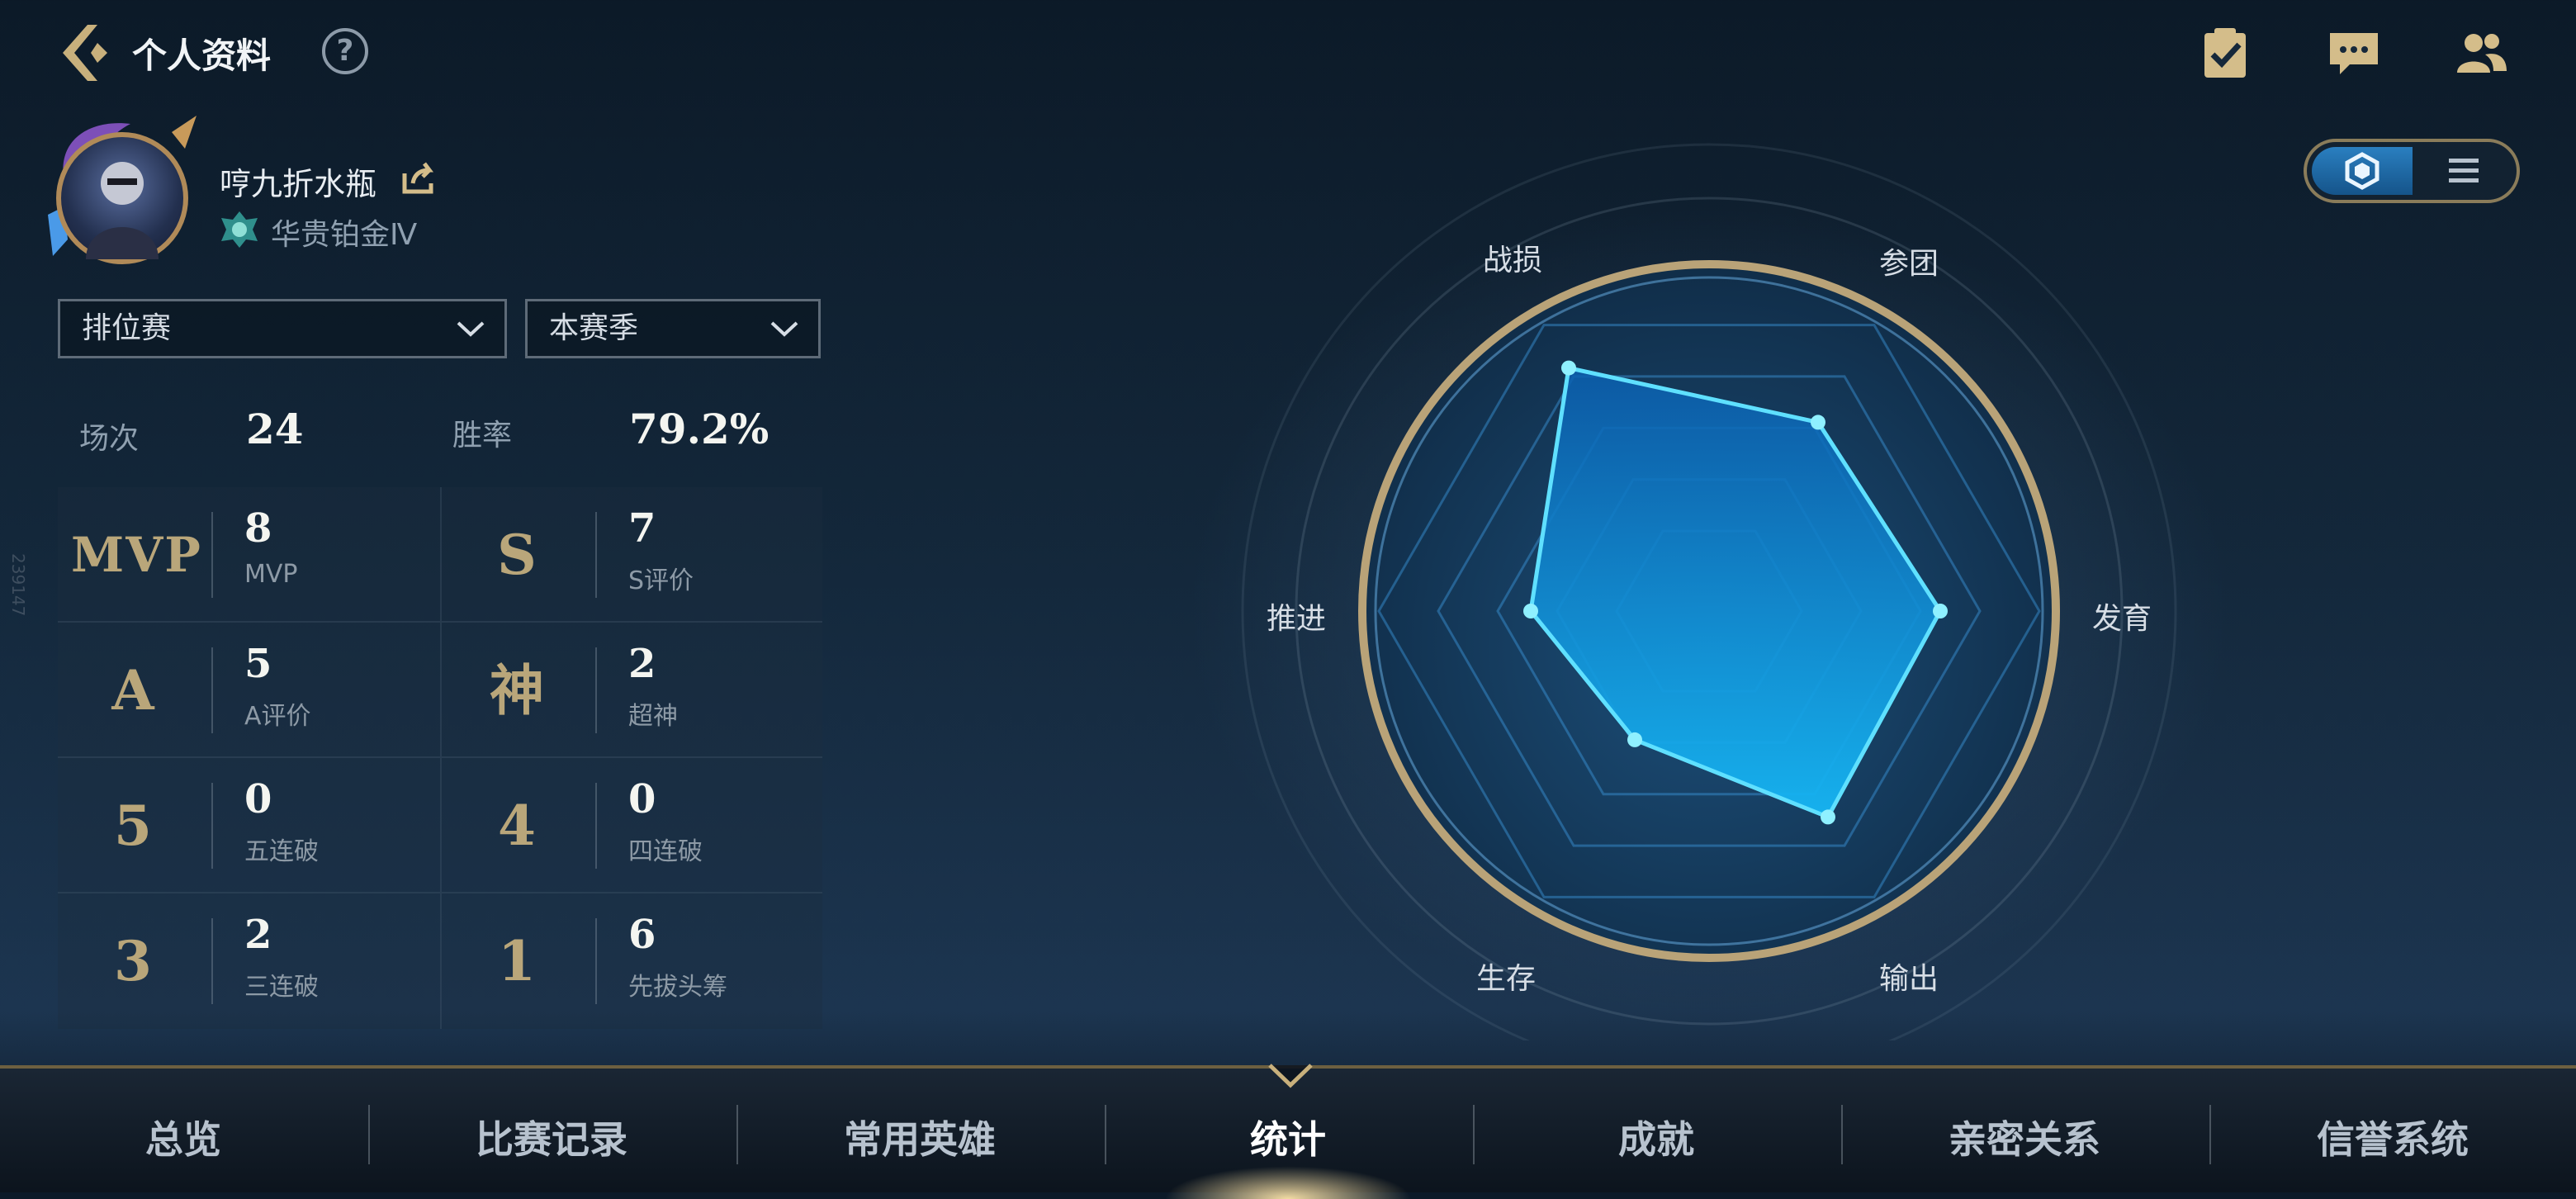 The image size is (2576, 1199). Describe the element at coordinates (677, 988) in the screenshot. I see `stat-label: 先拔头筹` at that location.